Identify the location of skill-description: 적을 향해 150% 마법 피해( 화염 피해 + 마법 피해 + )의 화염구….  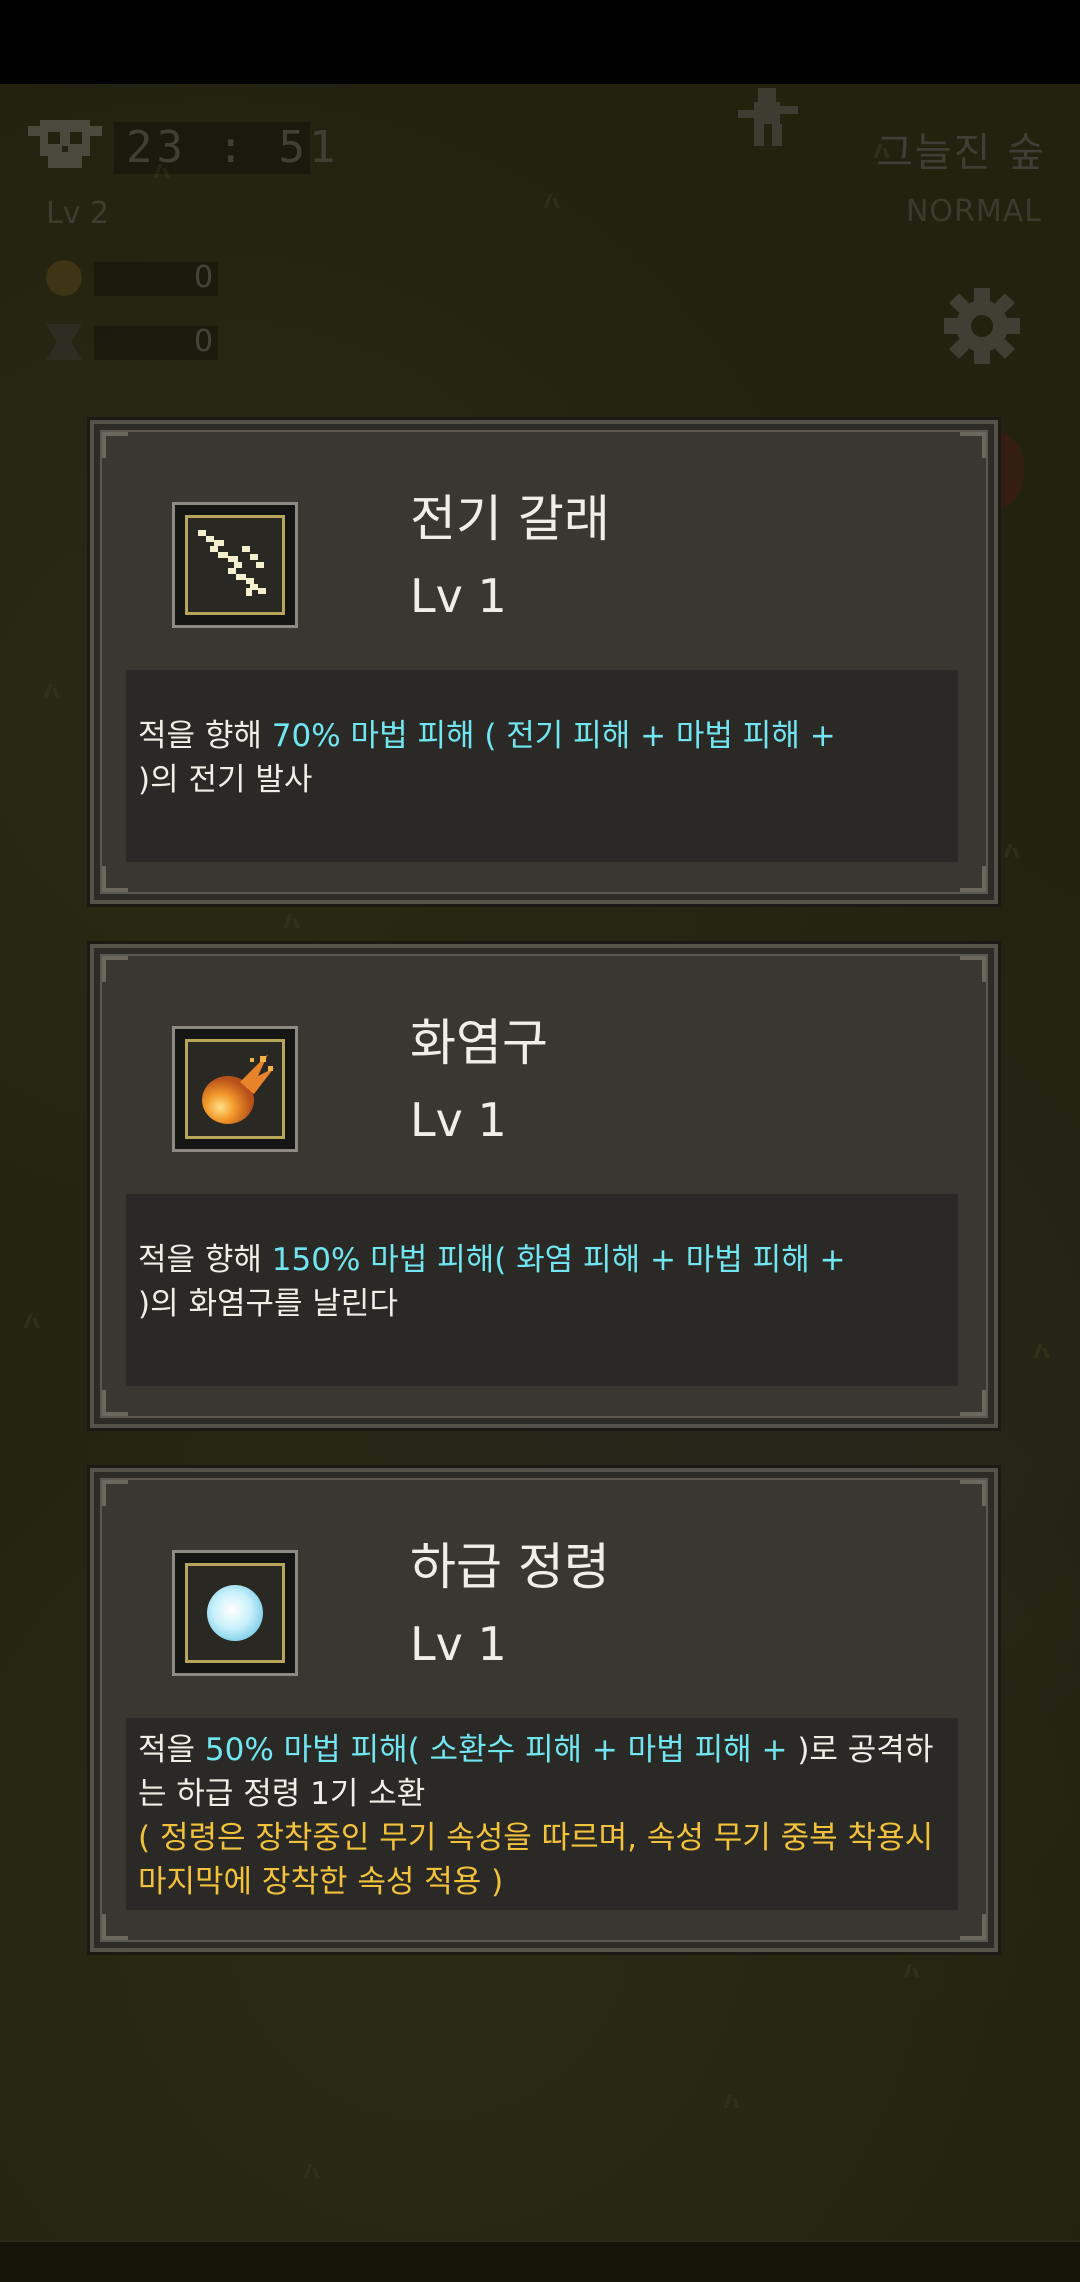
(542, 1290).